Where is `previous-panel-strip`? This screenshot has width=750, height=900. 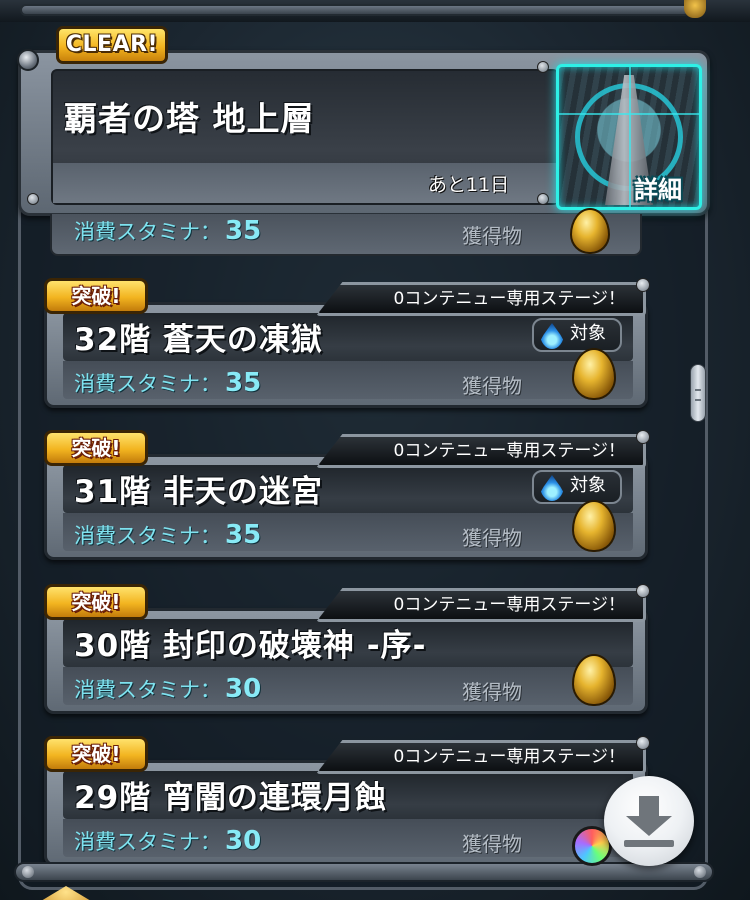 previous-panel-strip is located at coordinates (375, 11).